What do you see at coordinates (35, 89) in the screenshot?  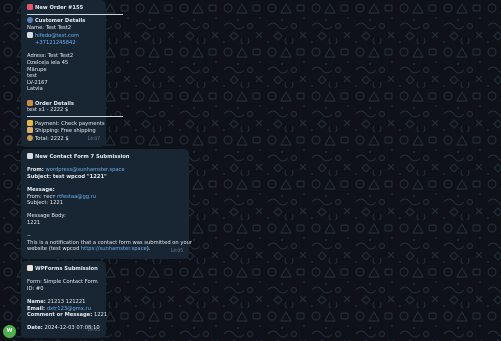 I see `address-line: Latvia` at bounding box center [35, 89].